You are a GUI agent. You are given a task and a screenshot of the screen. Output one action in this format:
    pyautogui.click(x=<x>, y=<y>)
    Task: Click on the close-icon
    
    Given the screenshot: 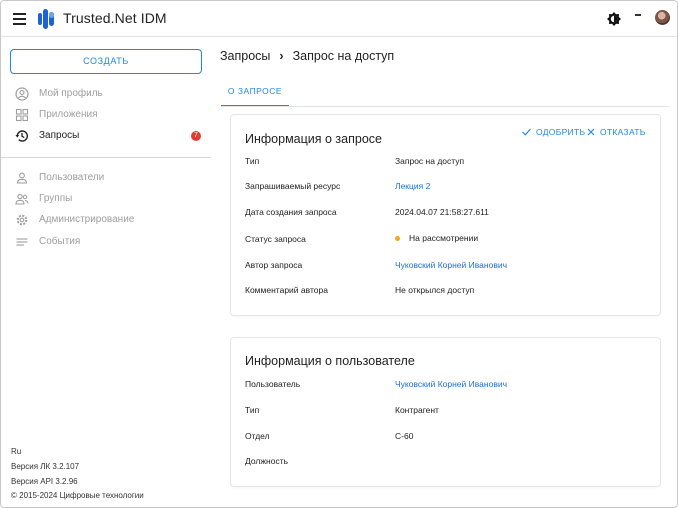 What is the action you would take?
    pyautogui.click(x=591, y=132)
    